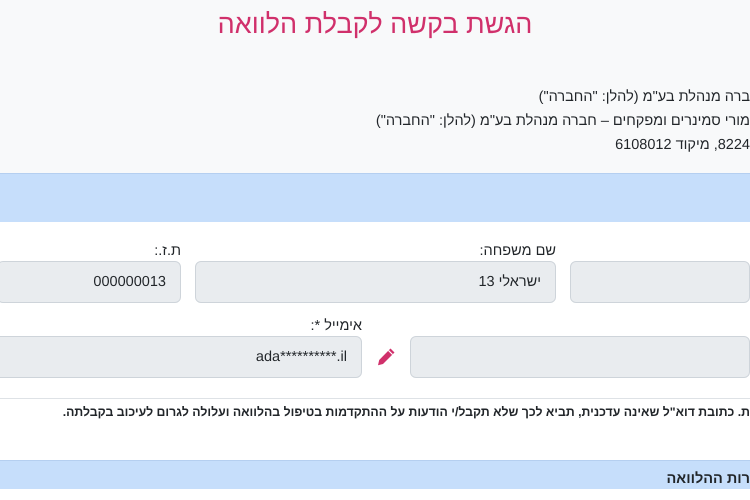 This screenshot has height=500, width=750. Describe the element at coordinates (644, 97) in the screenshot. I see `company-info-line: ברה מנהלת בע"מ (להלן: "החברה")` at that location.